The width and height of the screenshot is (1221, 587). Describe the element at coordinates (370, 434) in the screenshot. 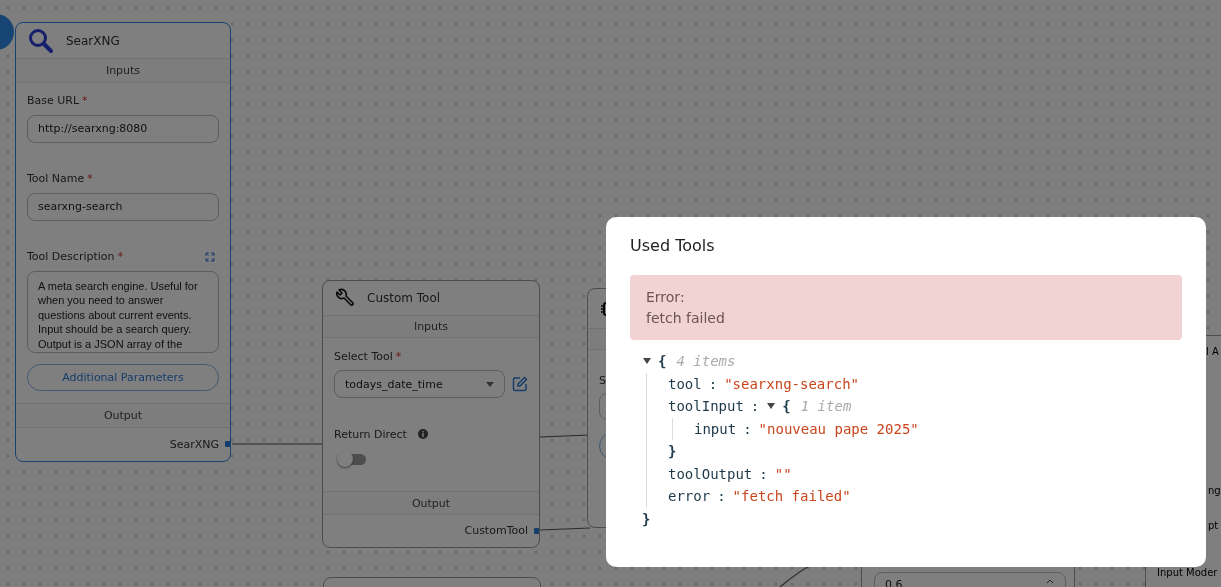

I see `field-label: Return Direct` at that location.